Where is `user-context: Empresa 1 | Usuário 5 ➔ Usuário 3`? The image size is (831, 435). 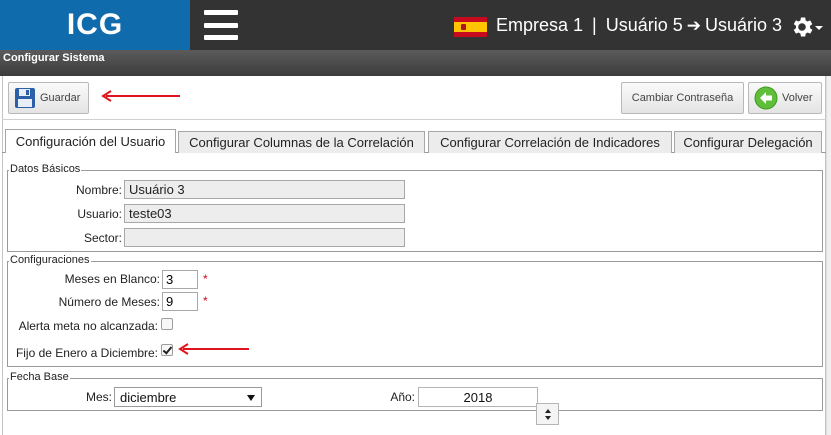
user-context: Empresa 1 | Usuário 5 ➔ Usuário 3 is located at coordinates (639, 25).